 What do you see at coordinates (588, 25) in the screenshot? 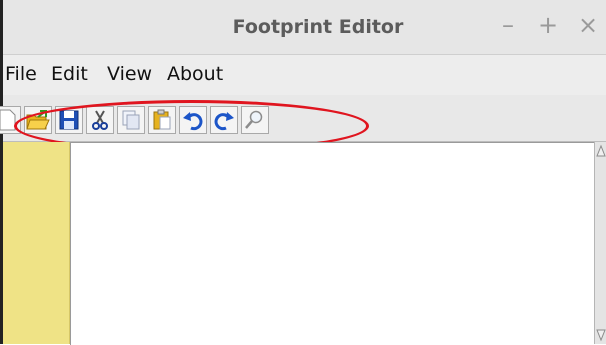
I see `close-button: ×` at bounding box center [588, 25].